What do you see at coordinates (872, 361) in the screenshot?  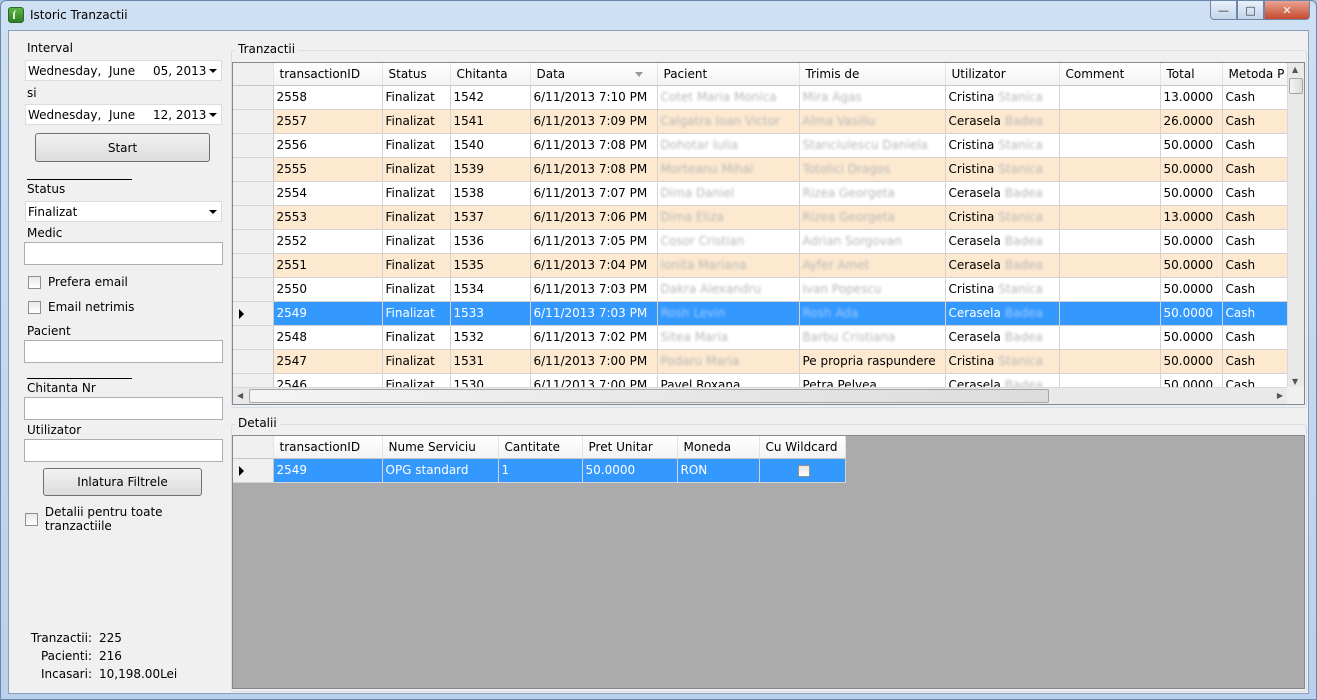 I see `cell-trimis-de: Pe propria raspundere` at bounding box center [872, 361].